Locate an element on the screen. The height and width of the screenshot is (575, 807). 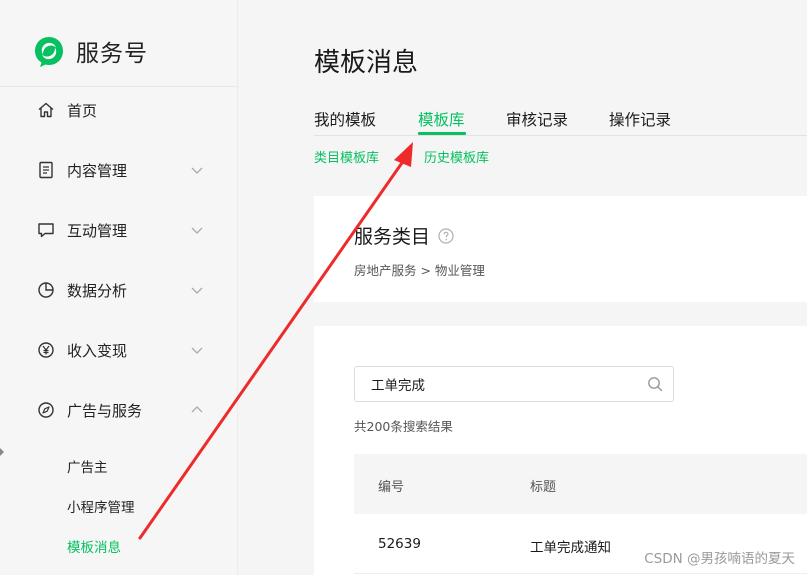
sidebar-subitem-miniprogram: 小程序管理 is located at coordinates (101, 506).